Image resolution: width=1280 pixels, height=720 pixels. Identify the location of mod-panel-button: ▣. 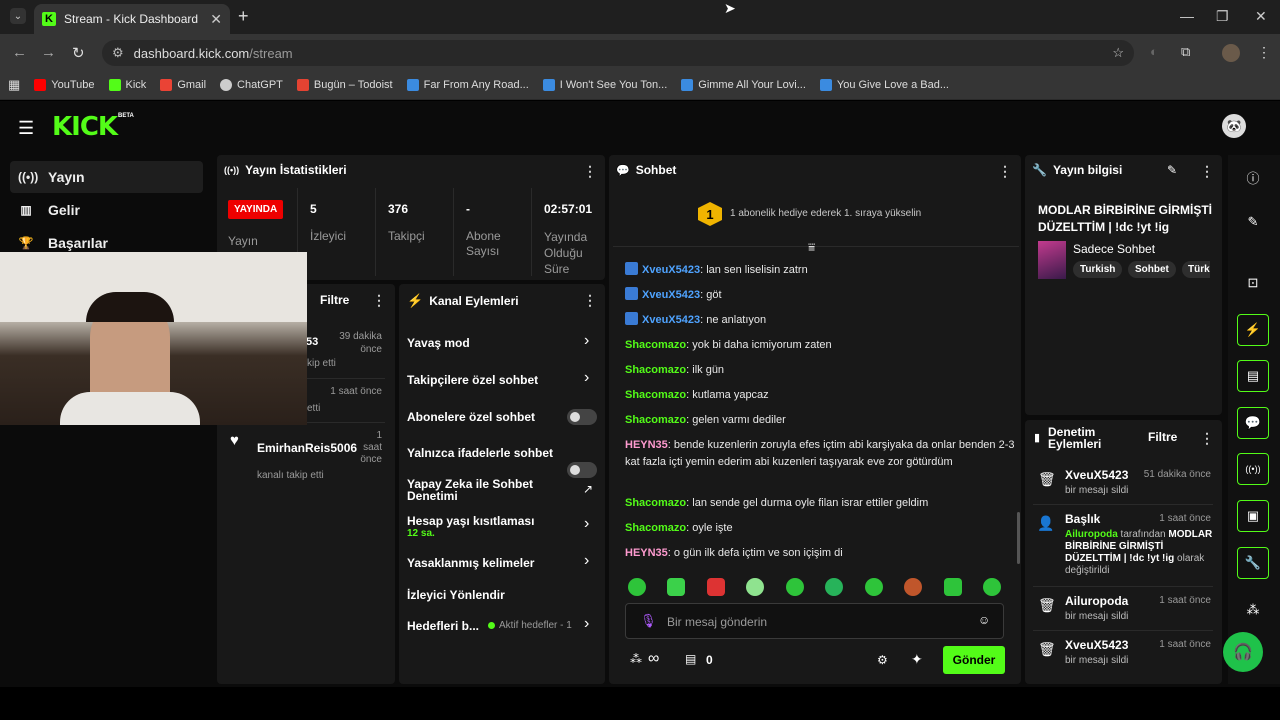
(1253, 516).